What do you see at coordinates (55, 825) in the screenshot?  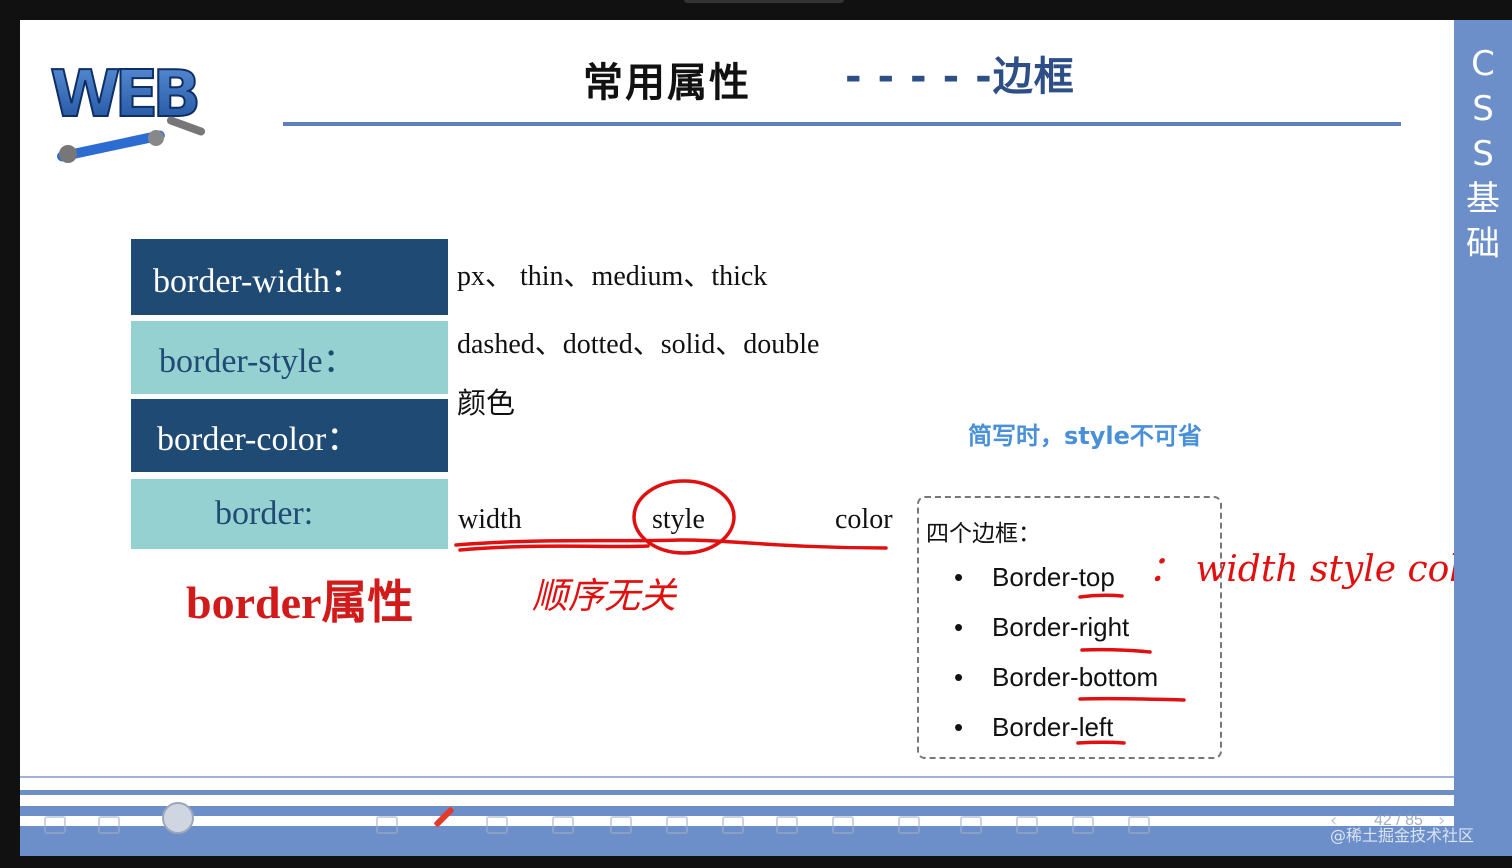 I see `menu-icon` at bounding box center [55, 825].